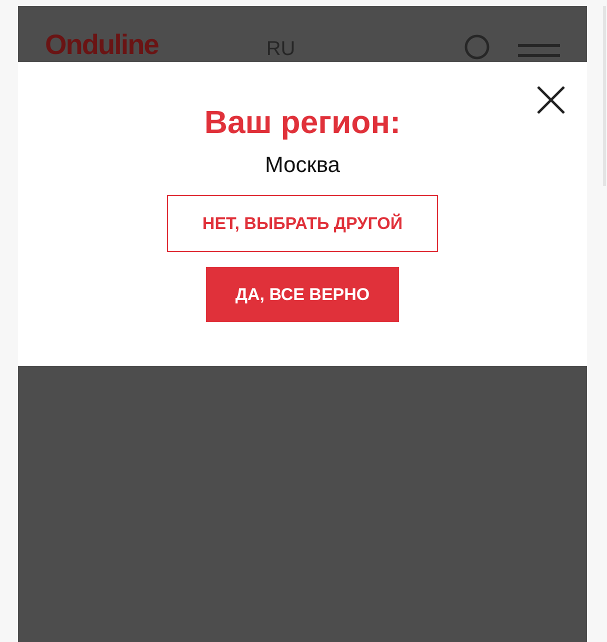 This screenshot has height=642, width=607. Describe the element at coordinates (539, 51) in the screenshot. I see `menu-icon` at that location.